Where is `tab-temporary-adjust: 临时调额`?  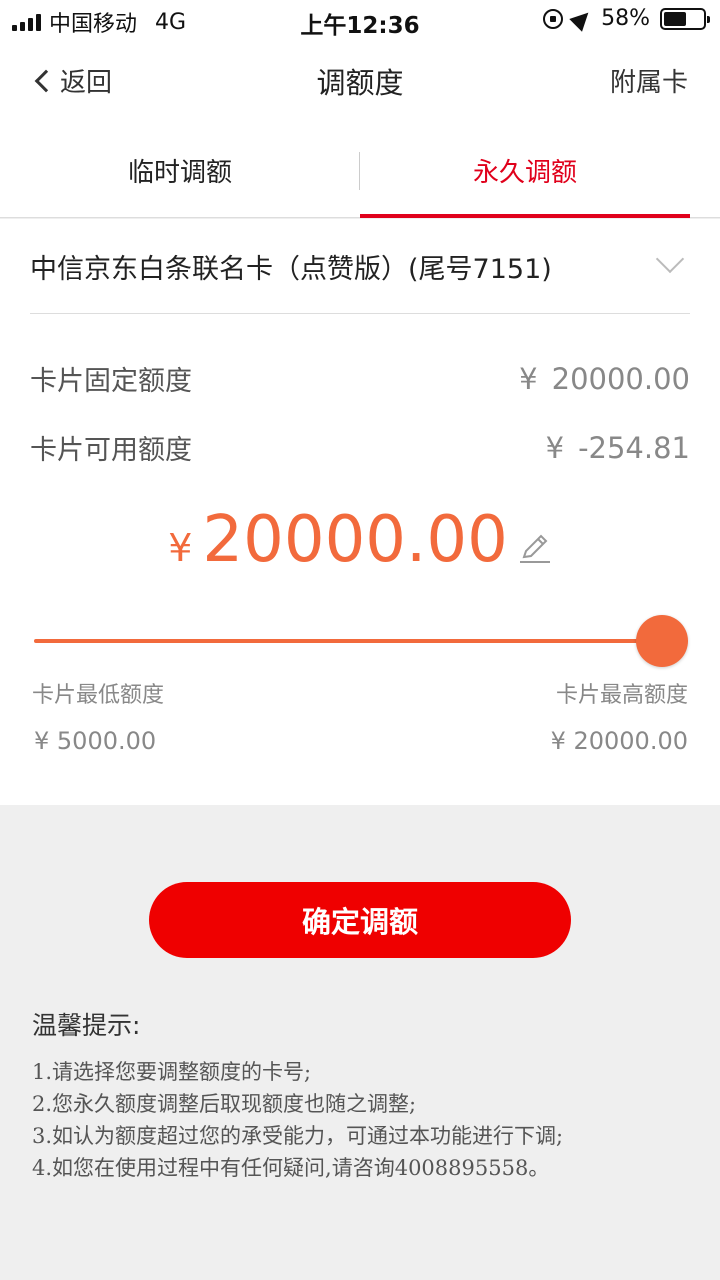 tab-temporary-adjust: 临时调额 is located at coordinates (180, 170).